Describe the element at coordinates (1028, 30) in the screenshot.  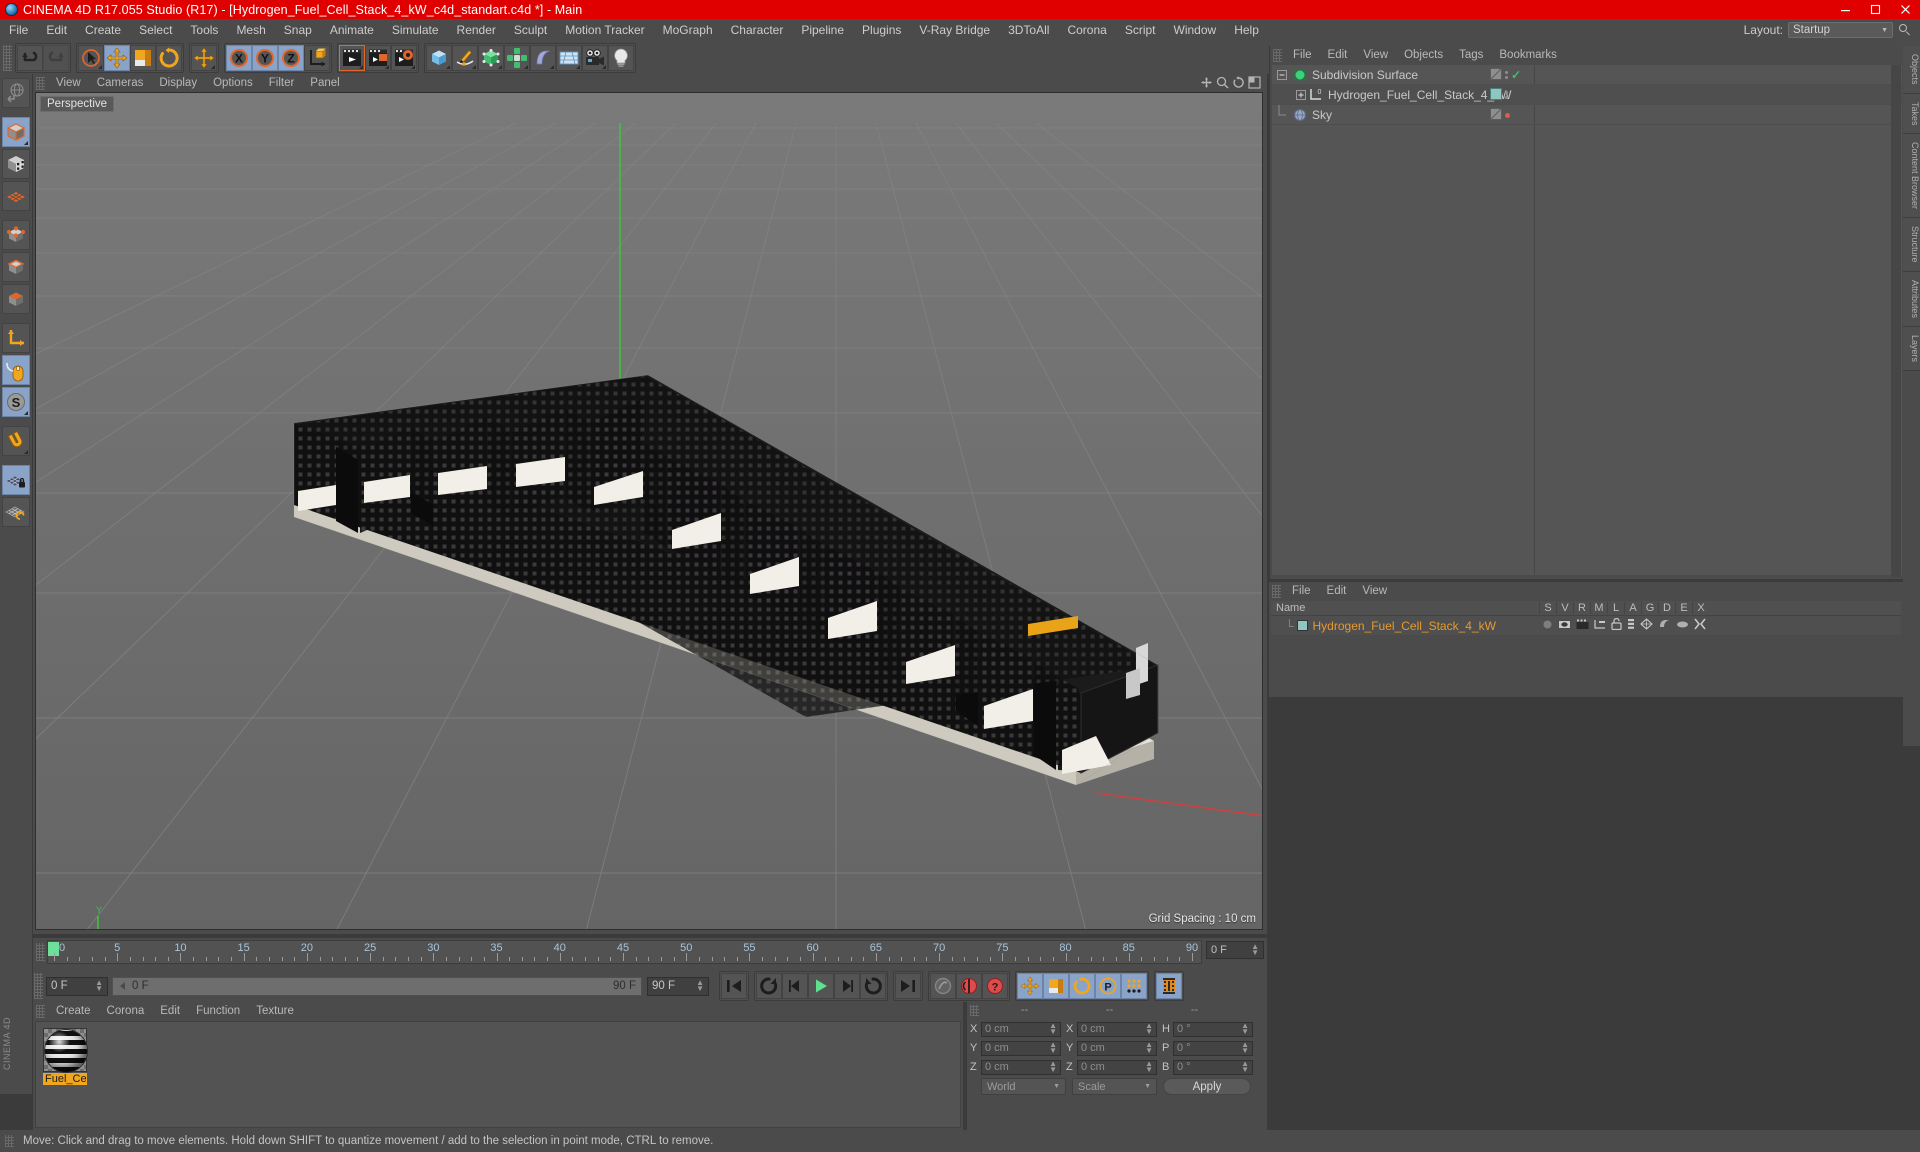
I see `menu-item-3dtoall: 3DToAll` at that location.